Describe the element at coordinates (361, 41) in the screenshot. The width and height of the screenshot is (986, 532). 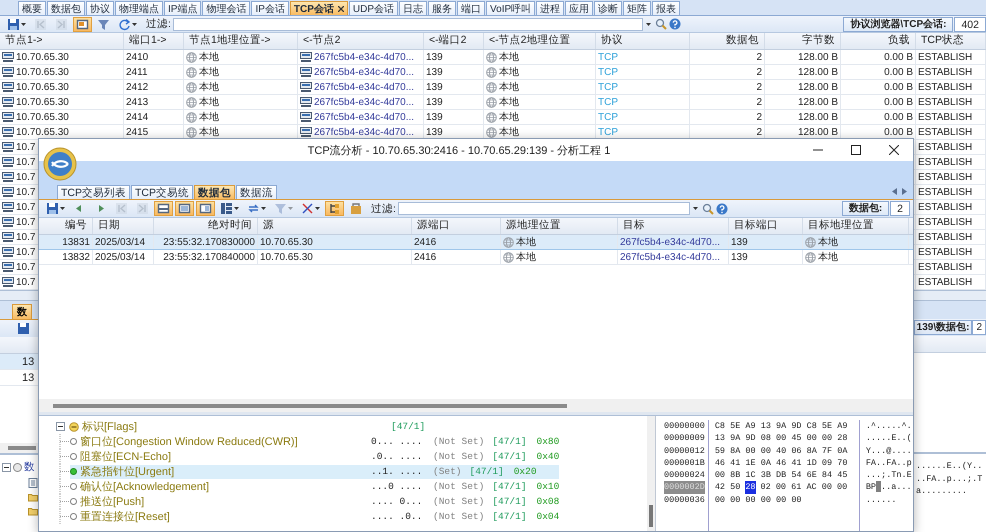
I see `column-header: <-节点2` at that location.